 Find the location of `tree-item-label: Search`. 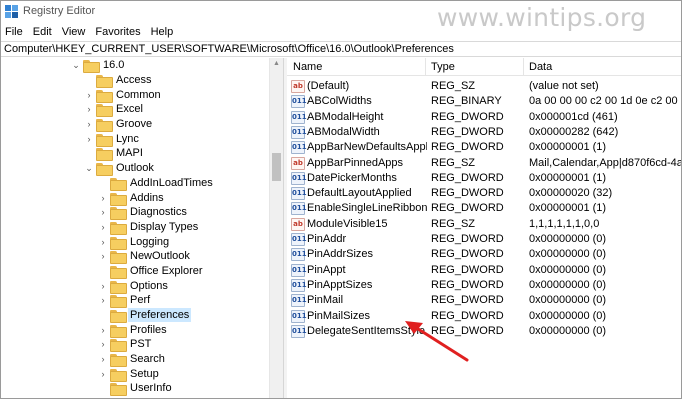

tree-item-label: Search is located at coordinates (147, 359).